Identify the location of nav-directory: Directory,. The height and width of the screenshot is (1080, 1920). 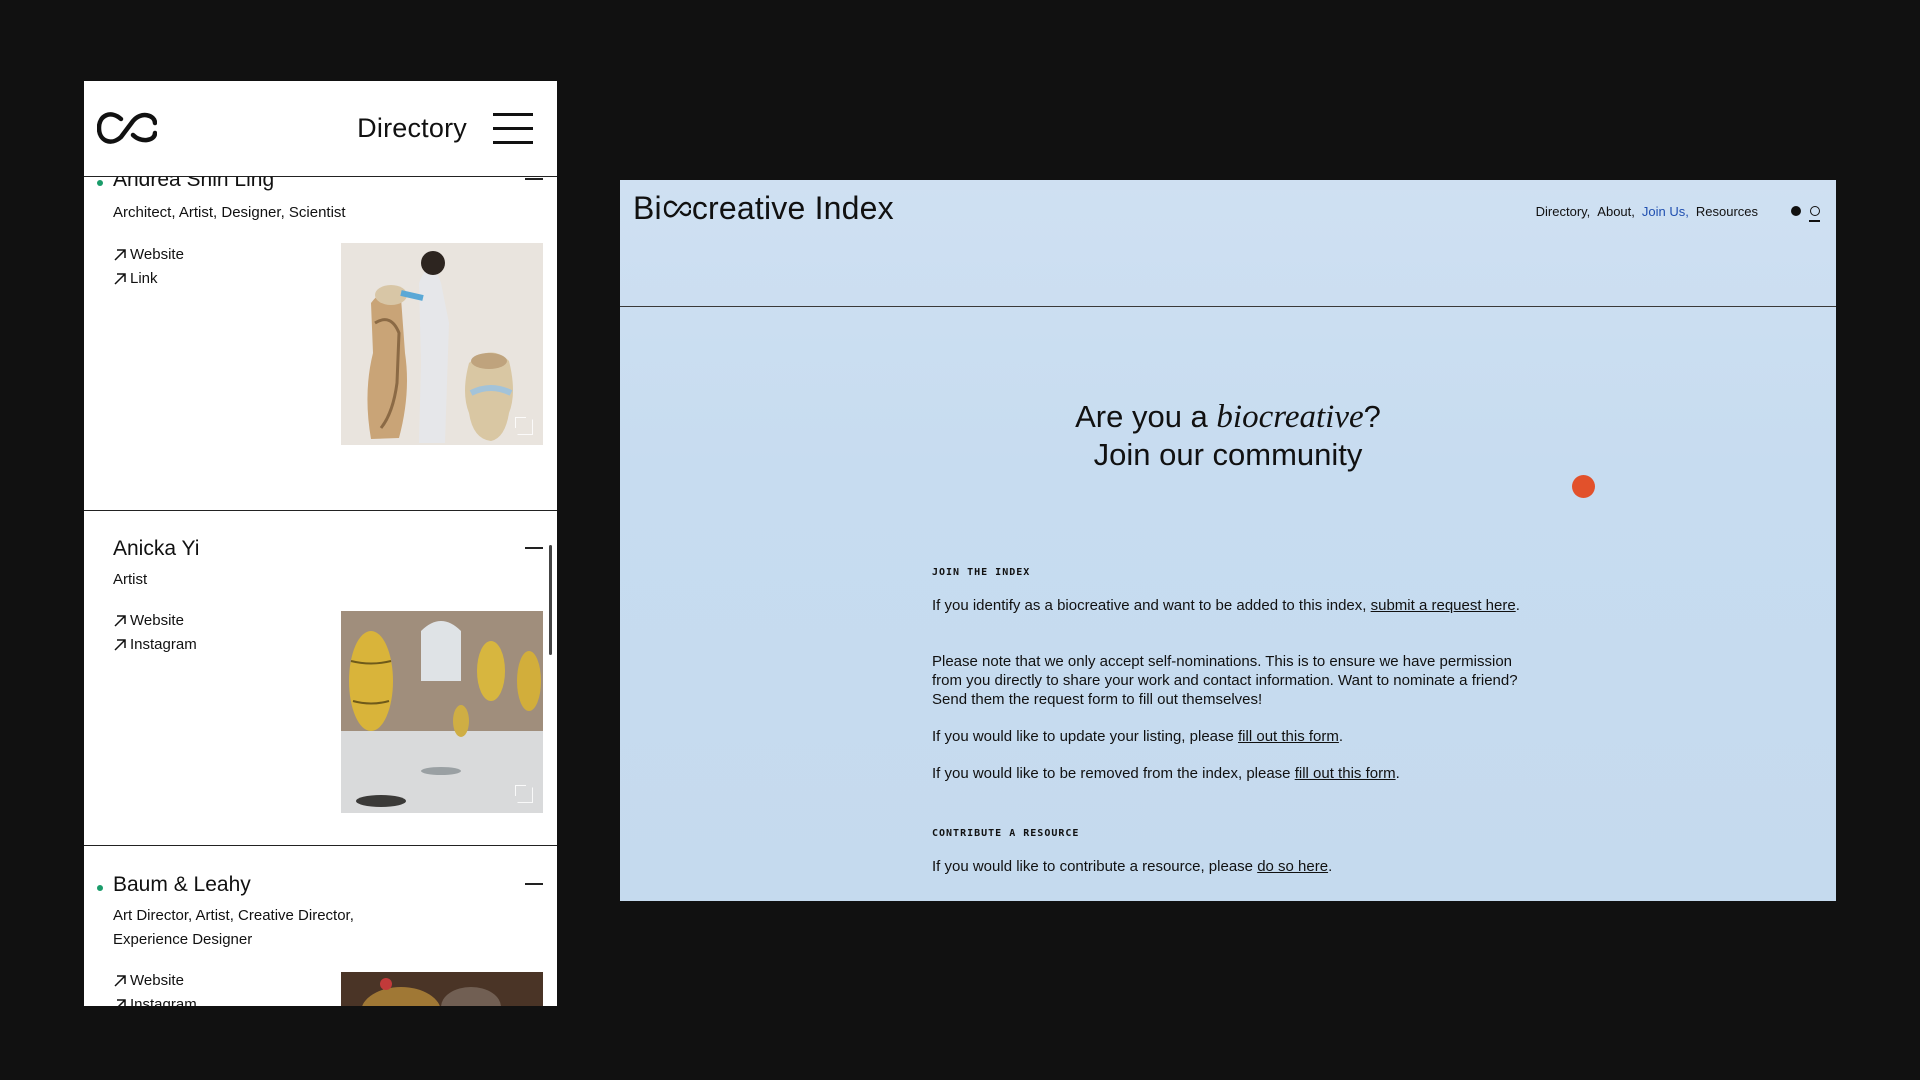
(1563, 211).